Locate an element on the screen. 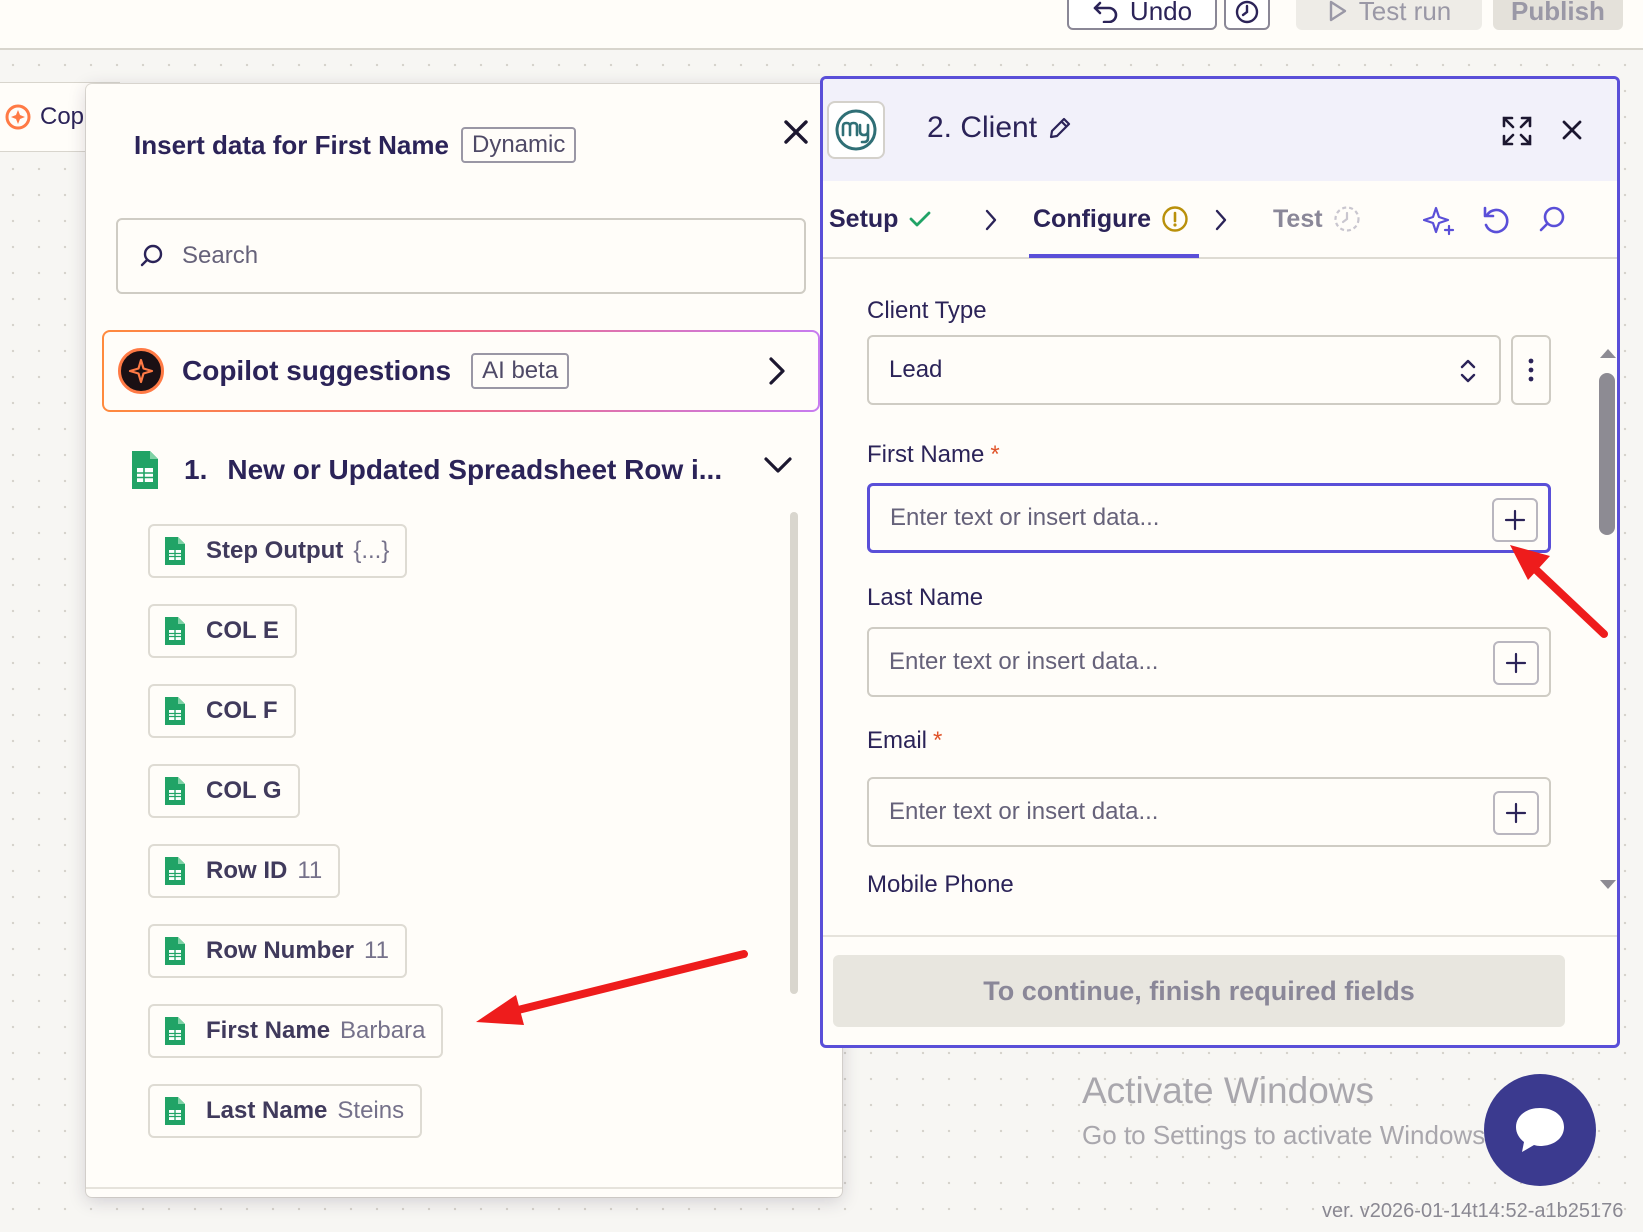 The width and height of the screenshot is (1643, 1232). panel-header: 2. Client is located at coordinates (1220, 130).